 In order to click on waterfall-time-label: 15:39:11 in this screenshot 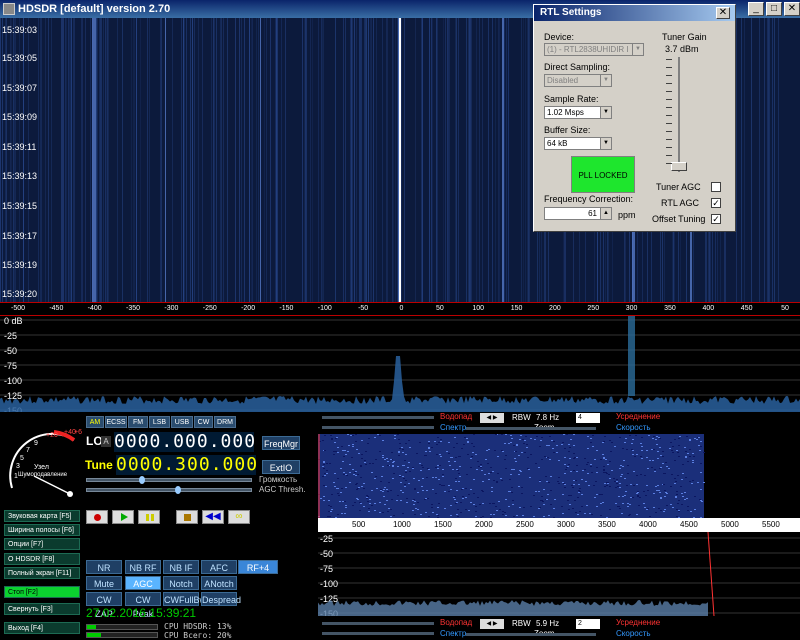, I will do `click(19, 147)`.